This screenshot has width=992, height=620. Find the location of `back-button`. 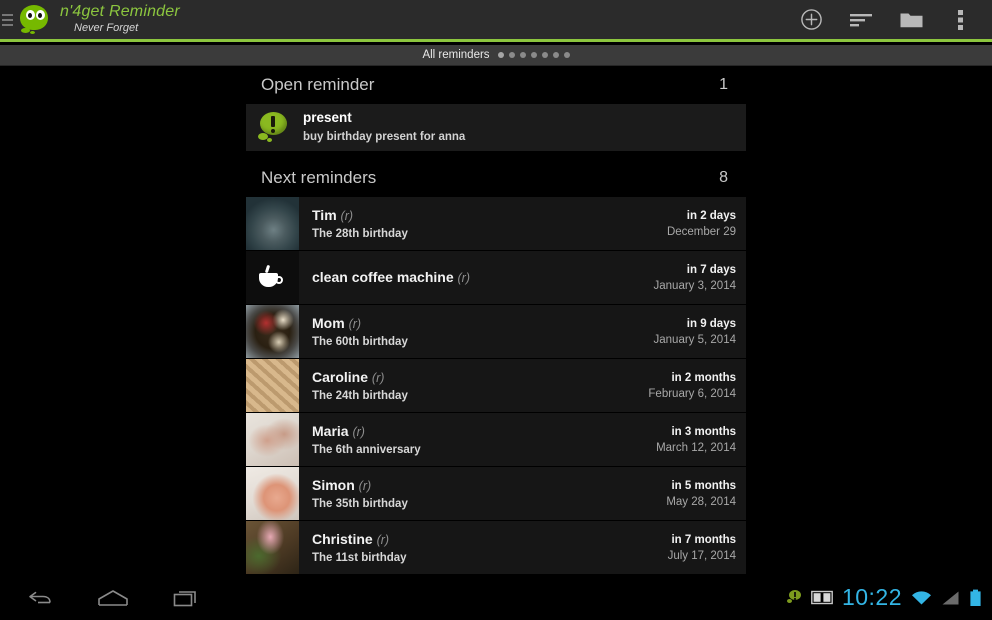

back-button is located at coordinates (39, 597).